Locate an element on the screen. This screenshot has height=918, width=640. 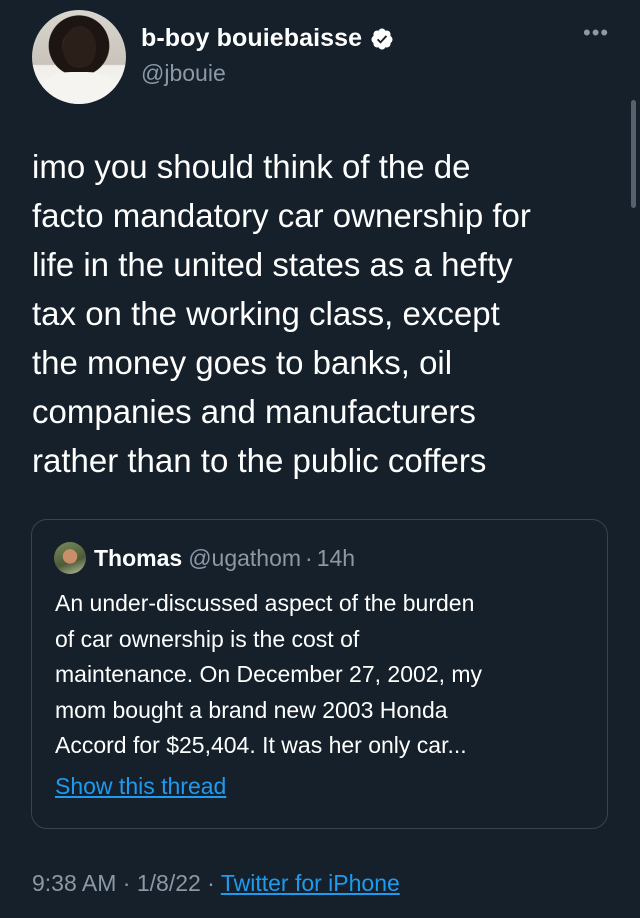
tweet-metadata: 9:38 AM · 1/8/22 · Twitter for iPhone is located at coordinates (216, 883).